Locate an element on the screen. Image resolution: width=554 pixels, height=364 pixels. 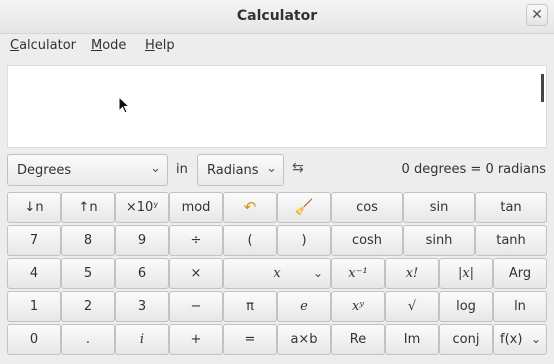
close-button: ✕ is located at coordinates (537, 15).